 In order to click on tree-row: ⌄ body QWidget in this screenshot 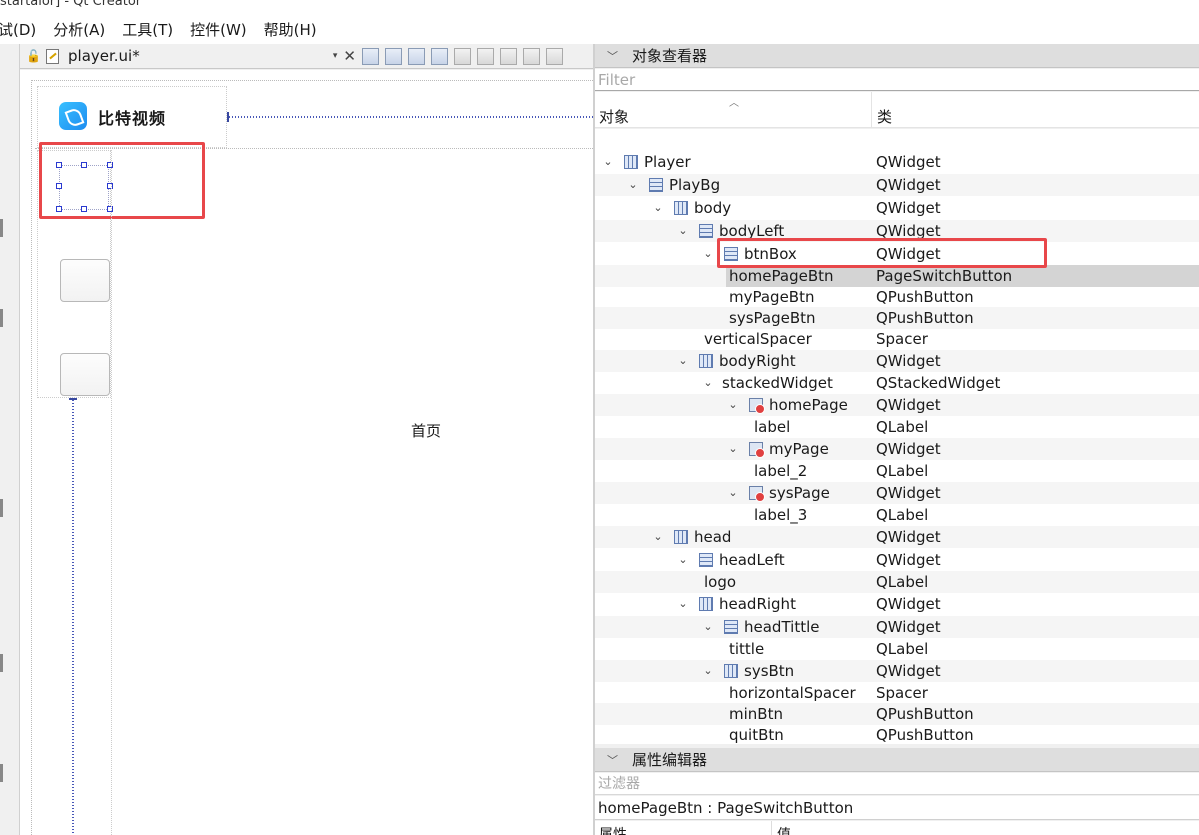, I will do `click(897, 208)`.